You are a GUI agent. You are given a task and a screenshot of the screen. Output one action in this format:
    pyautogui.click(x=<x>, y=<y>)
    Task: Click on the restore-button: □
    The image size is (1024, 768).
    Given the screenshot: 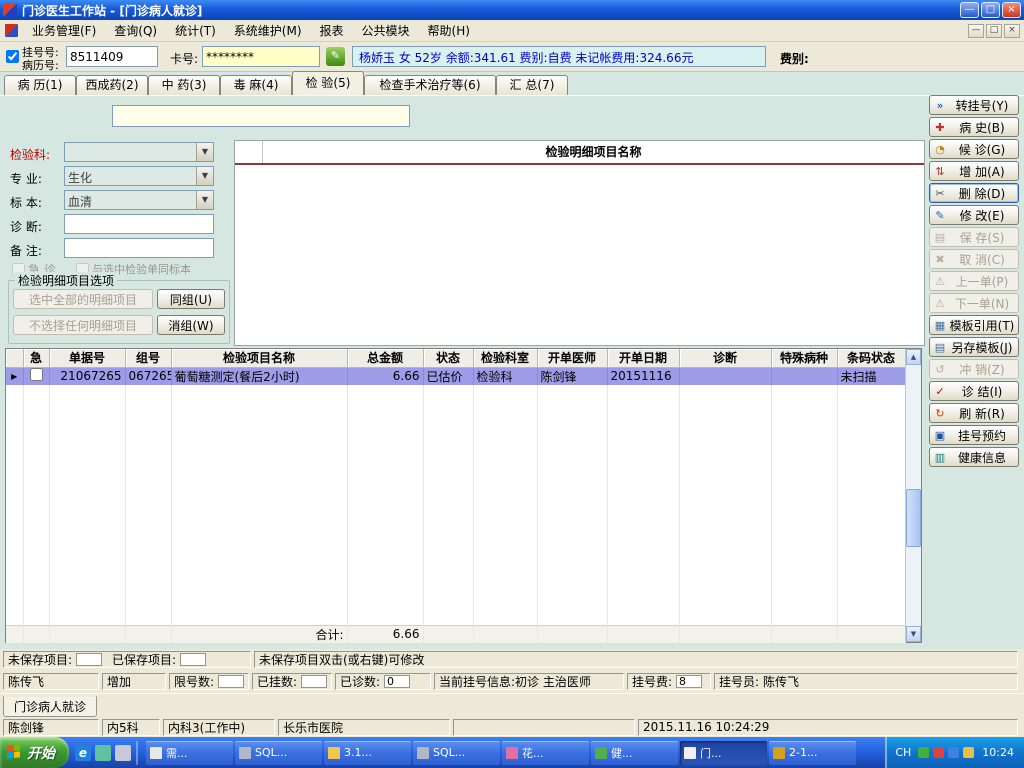 What is the action you would take?
    pyautogui.click(x=990, y=10)
    